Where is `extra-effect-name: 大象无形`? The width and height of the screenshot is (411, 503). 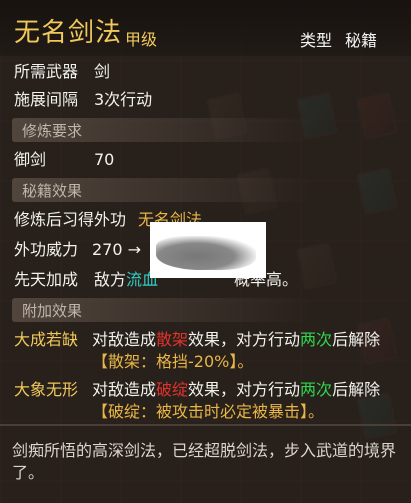 extra-effect-name: 大象无形 is located at coordinates (46, 389).